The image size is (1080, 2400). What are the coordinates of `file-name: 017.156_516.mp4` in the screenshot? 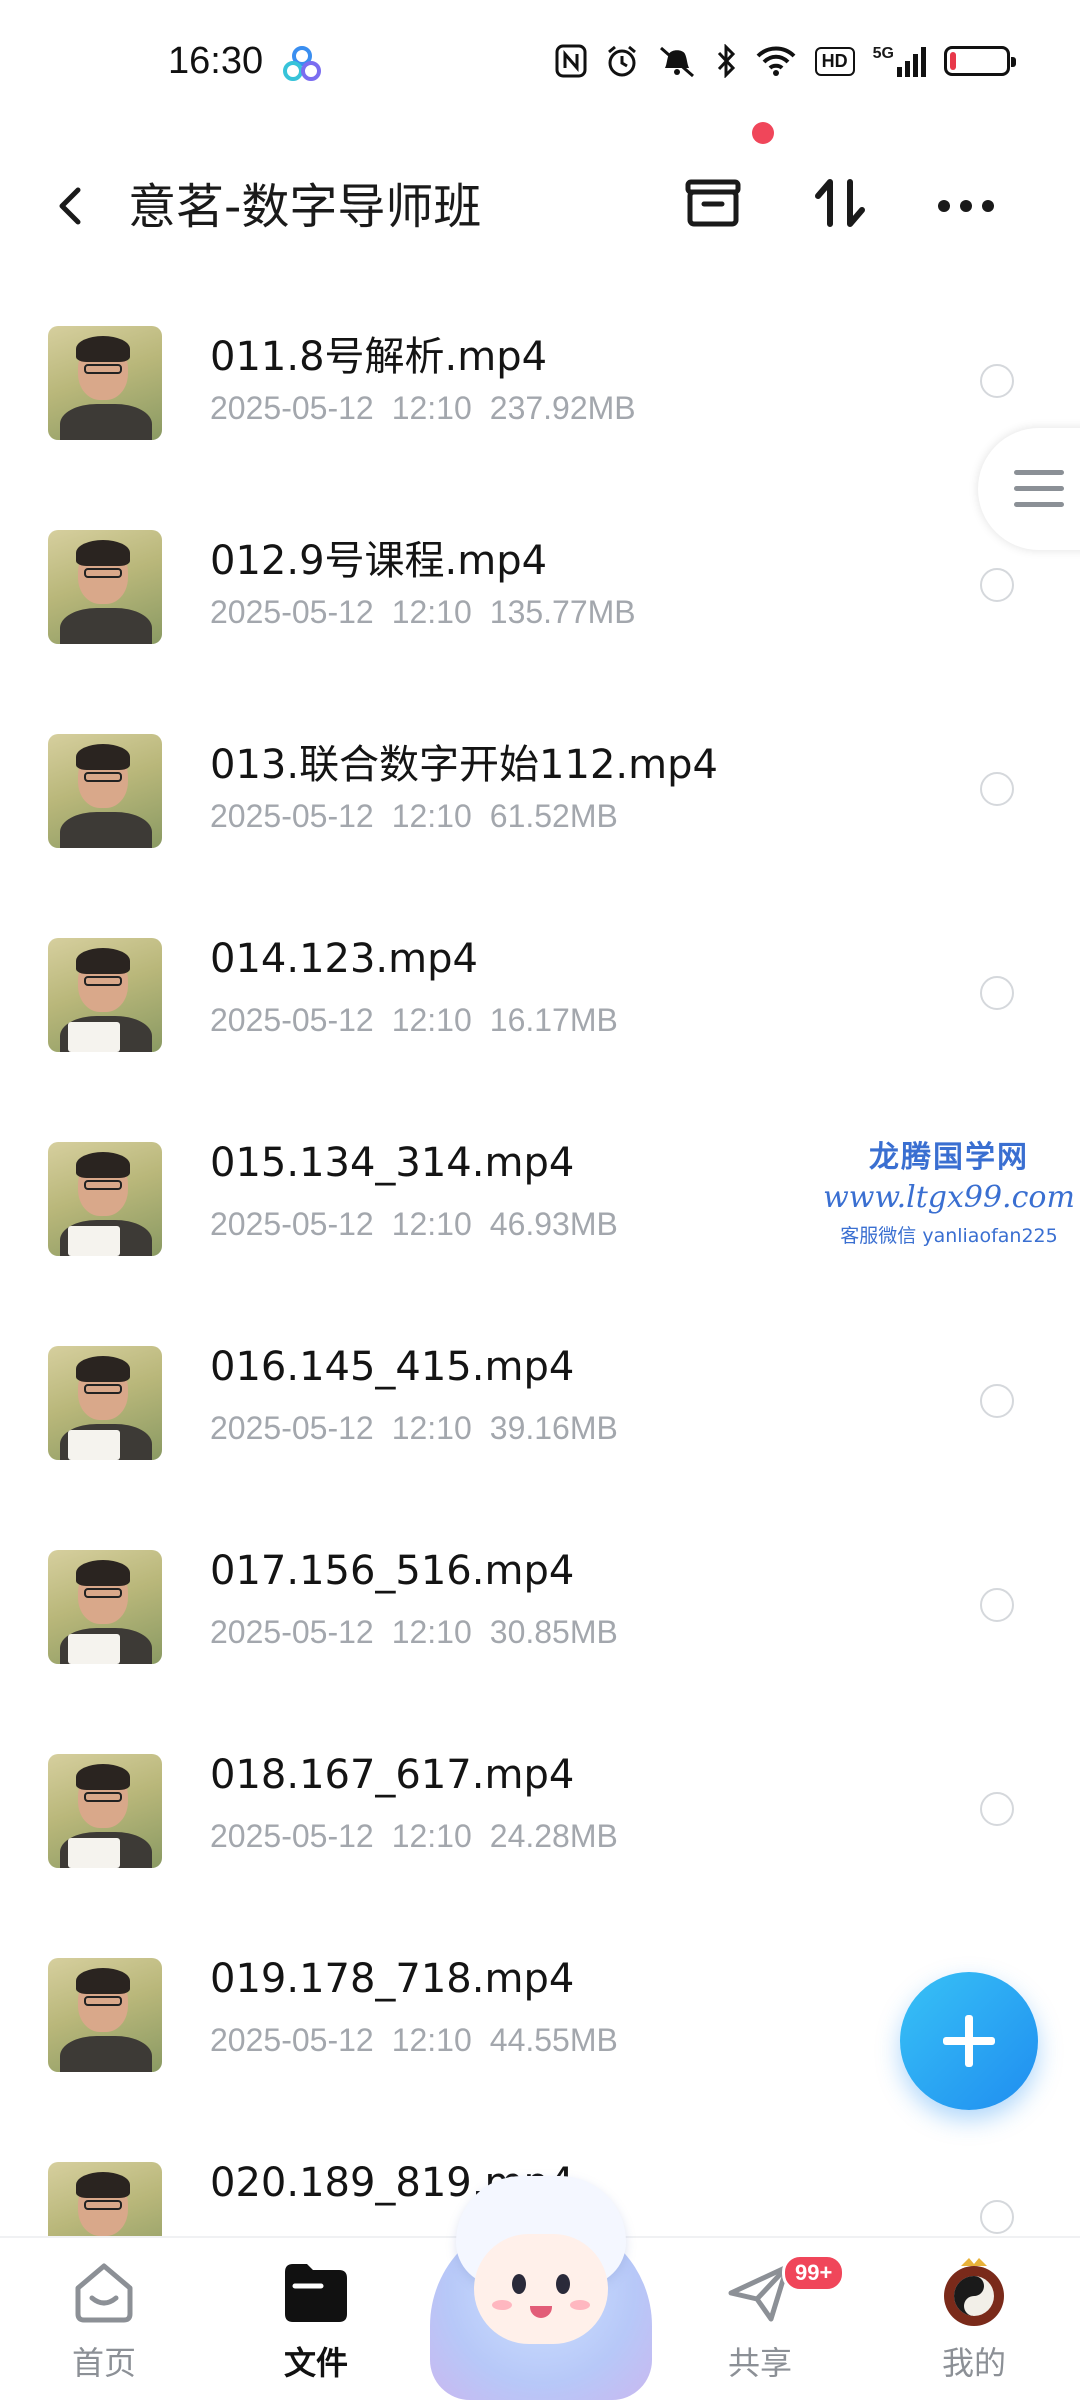 It's located at (392, 1571).